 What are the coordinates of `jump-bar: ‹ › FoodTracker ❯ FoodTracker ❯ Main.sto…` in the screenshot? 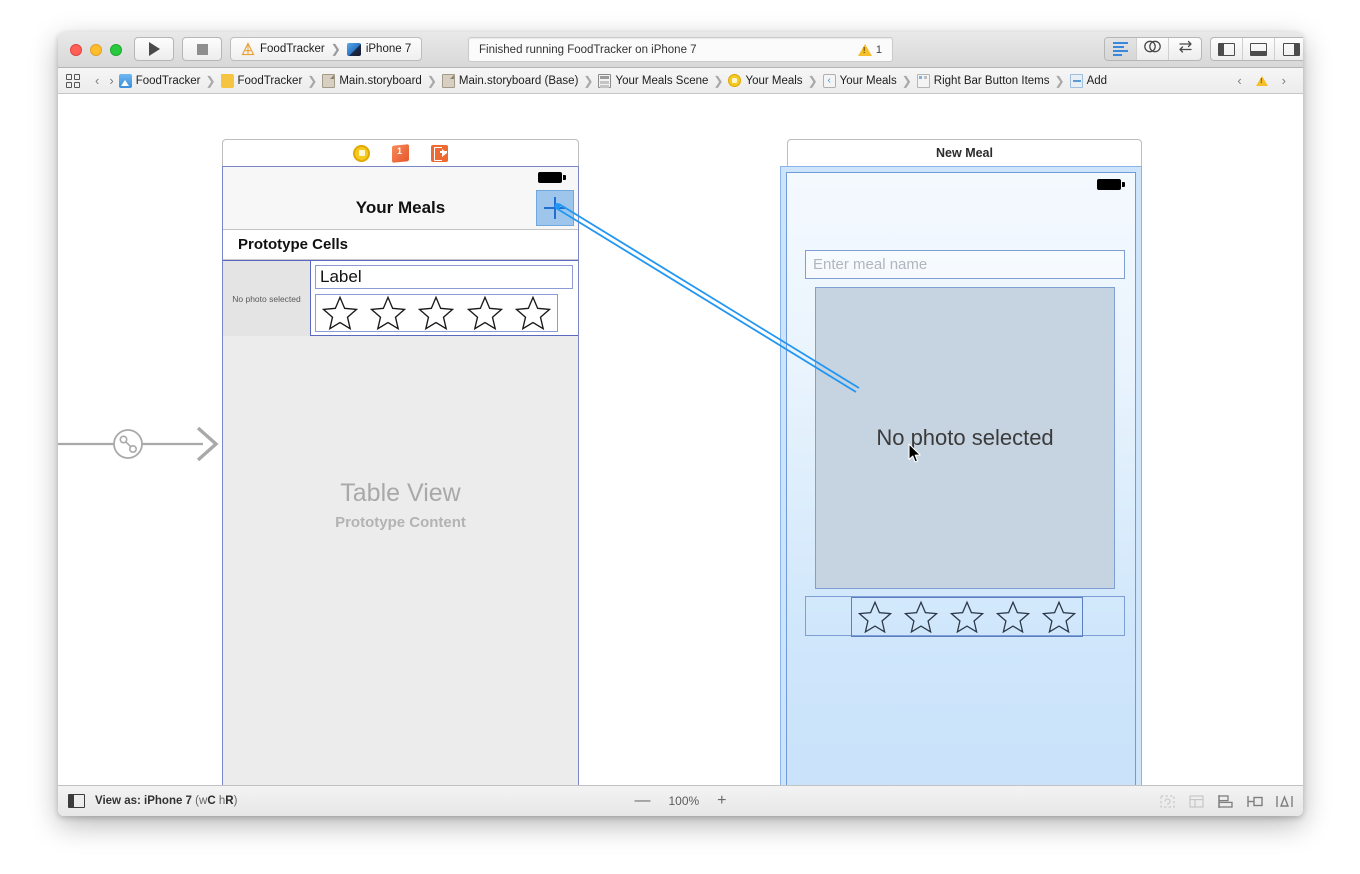 It's located at (680, 81).